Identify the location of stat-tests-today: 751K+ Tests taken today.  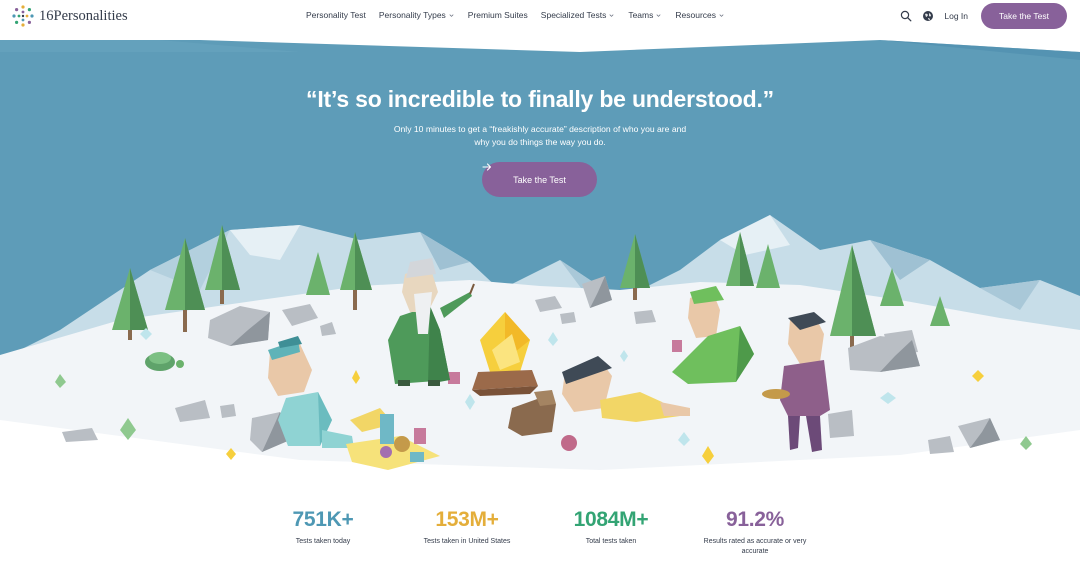
(323, 527).